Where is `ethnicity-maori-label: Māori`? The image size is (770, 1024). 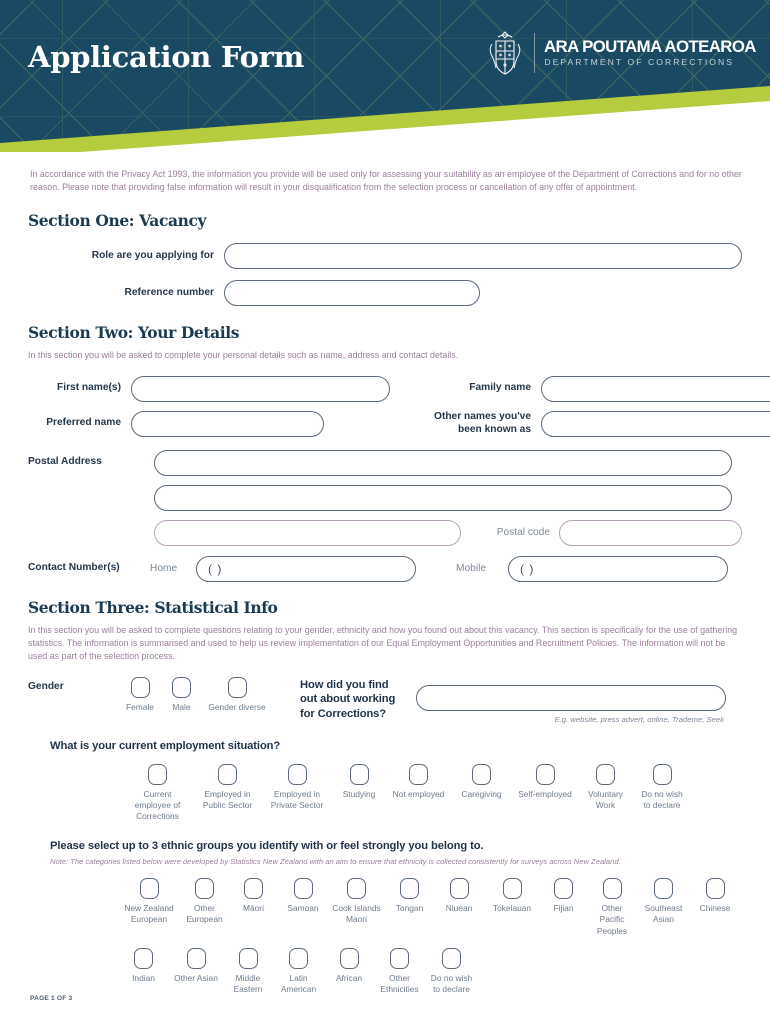
ethnicity-maori-label: Māori is located at coordinates (253, 908).